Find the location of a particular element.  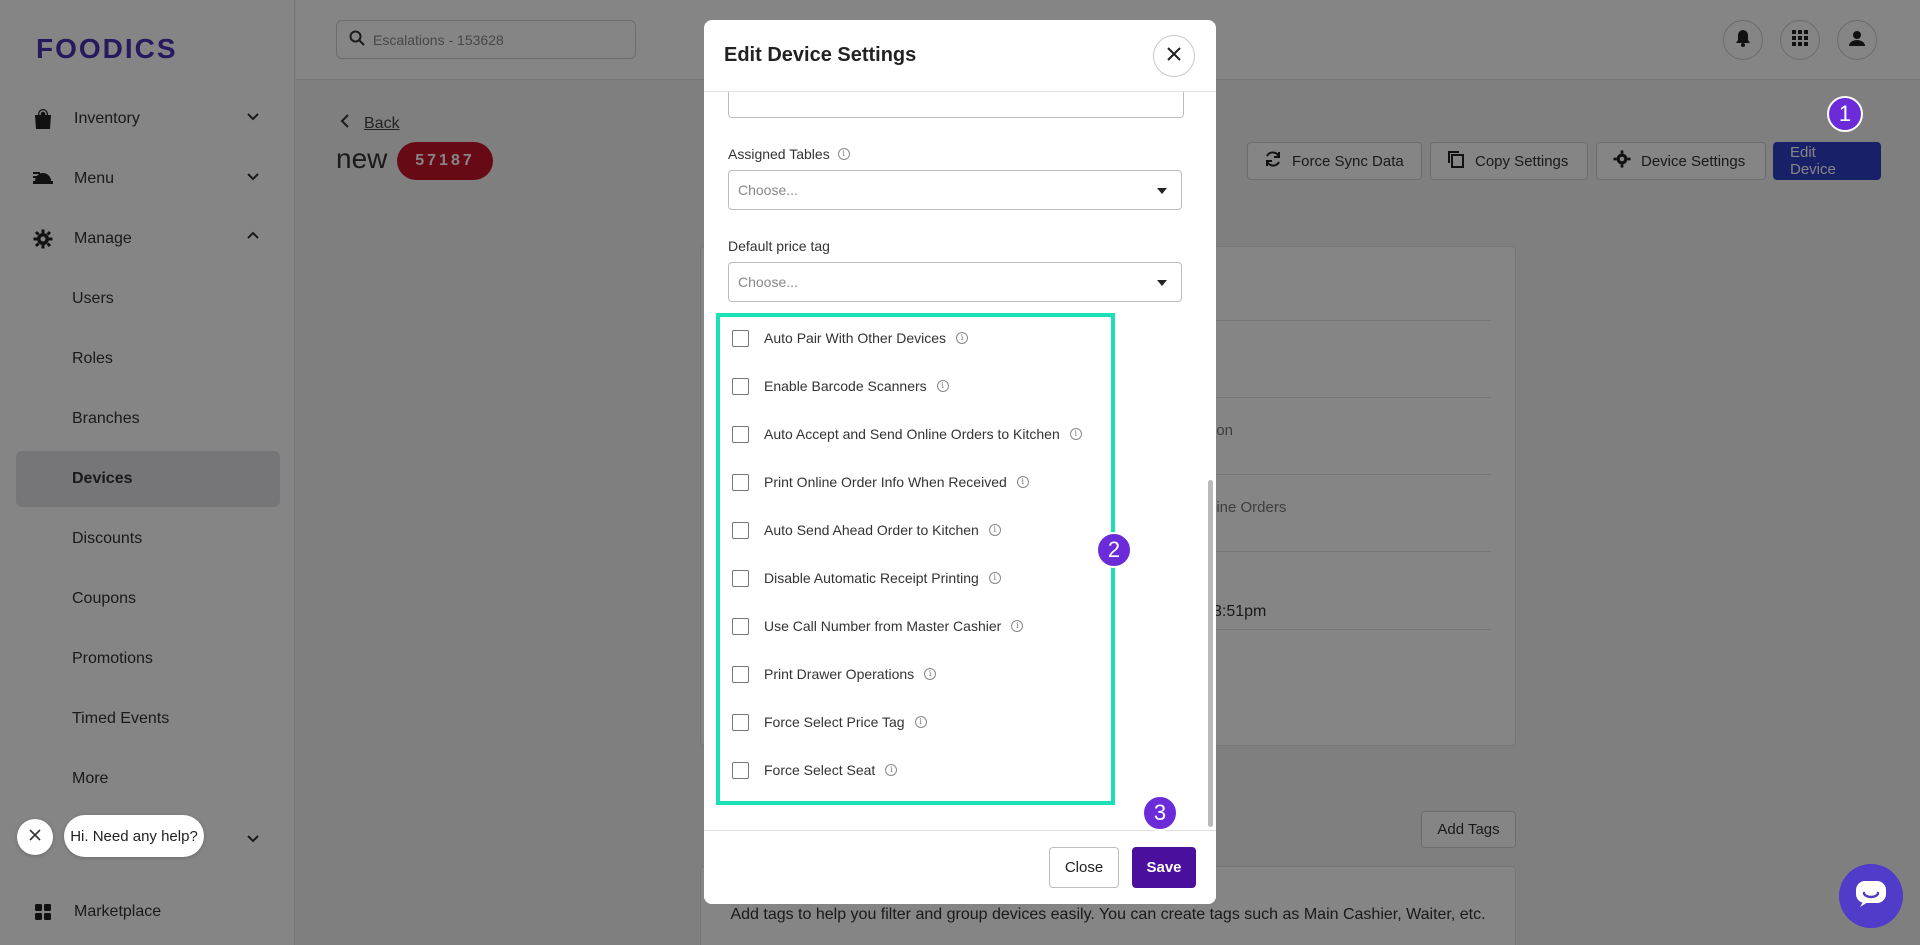

save-button: Save is located at coordinates (1164, 867).